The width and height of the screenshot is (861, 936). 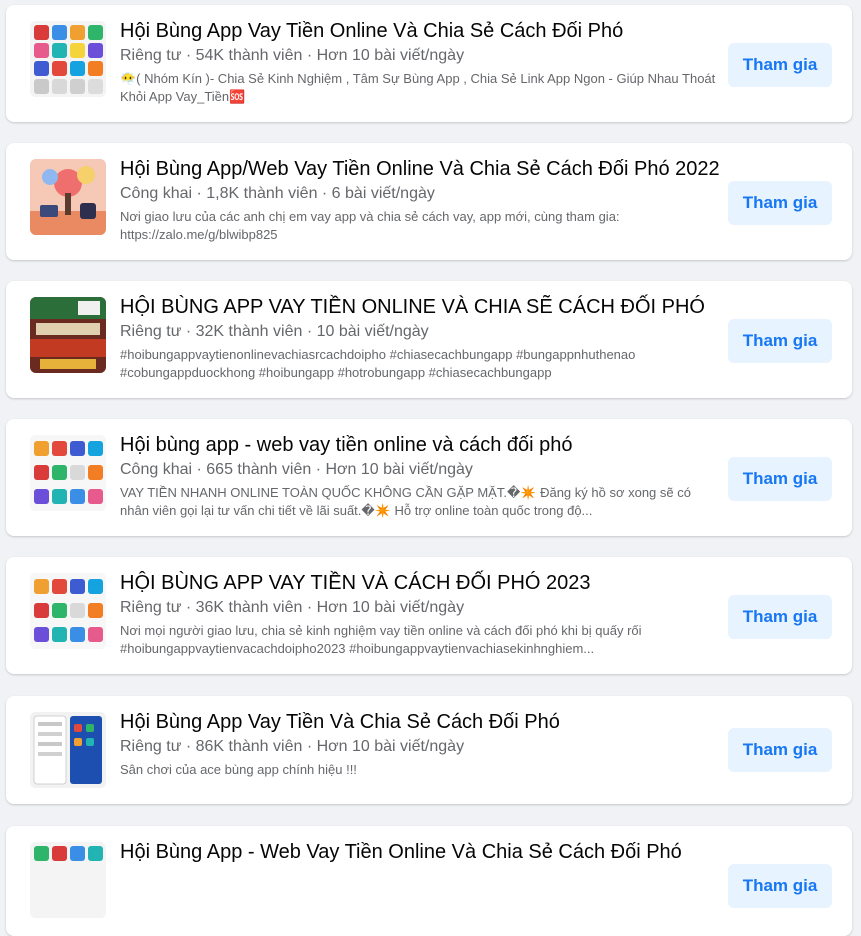 I want to click on phone-screenshot-icon, so click(x=68, y=750).